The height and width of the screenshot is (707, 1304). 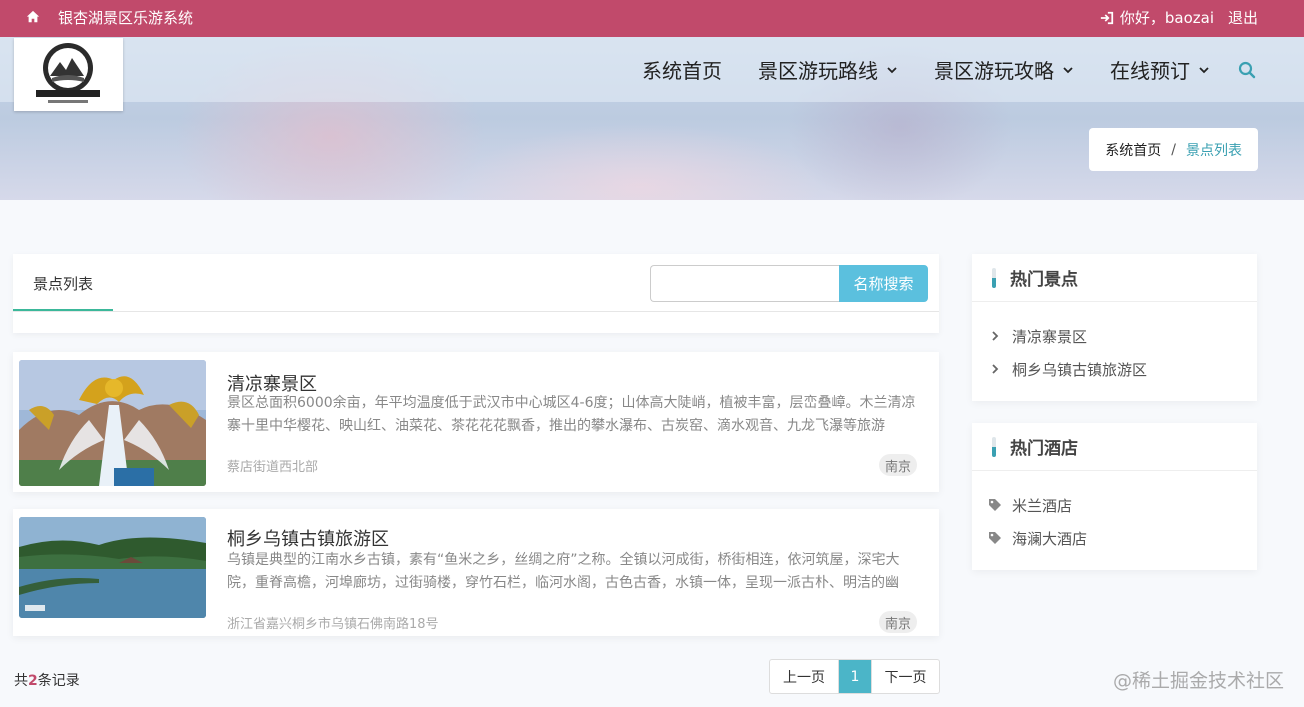 I want to click on hot-hotel-label: 海澜大酒店, so click(x=1050, y=538).